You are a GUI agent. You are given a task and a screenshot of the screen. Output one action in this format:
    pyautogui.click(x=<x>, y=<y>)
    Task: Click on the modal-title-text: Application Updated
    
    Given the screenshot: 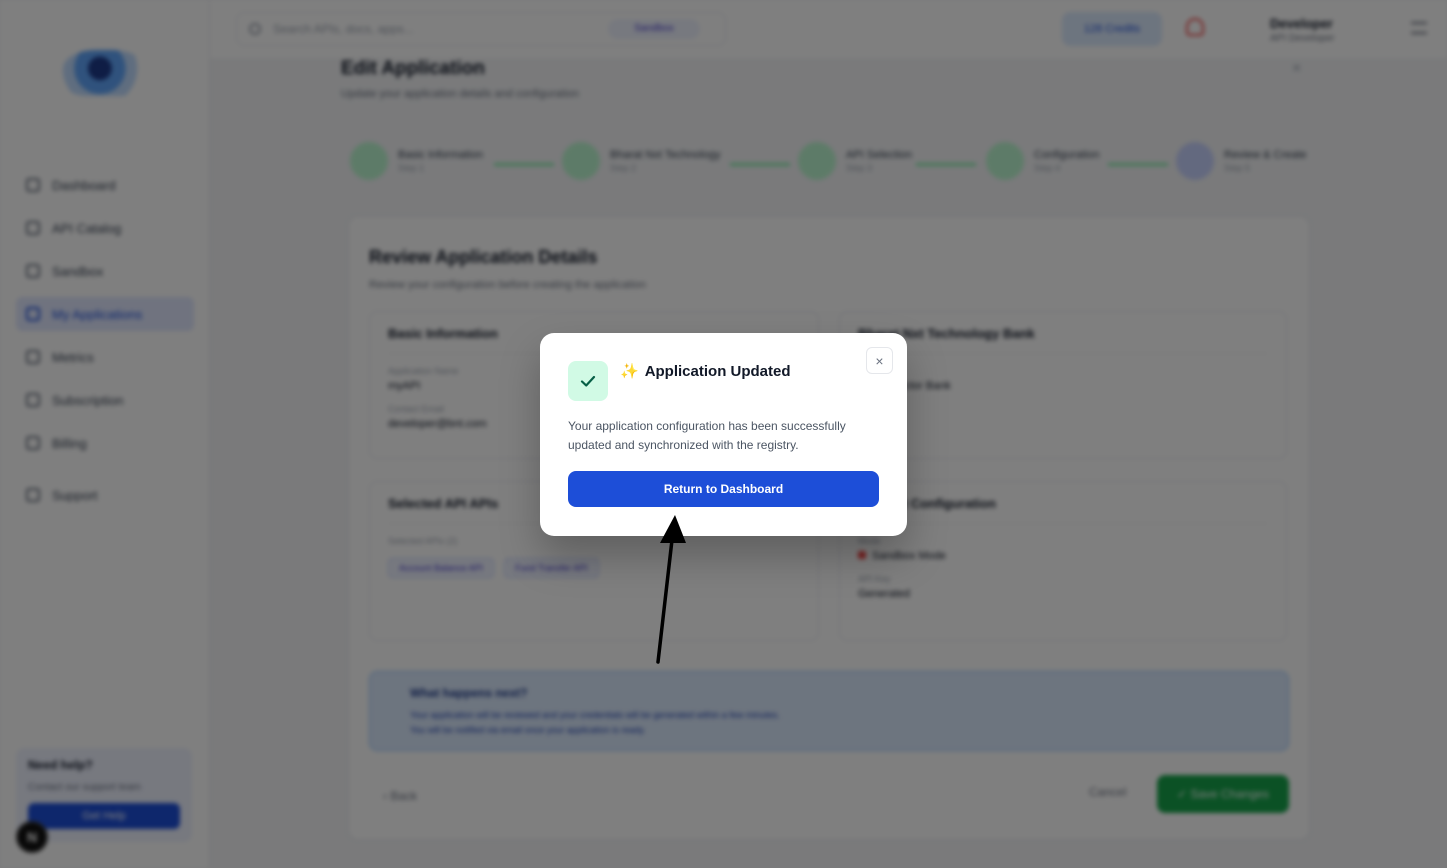 What is the action you would take?
    pyautogui.click(x=717, y=371)
    